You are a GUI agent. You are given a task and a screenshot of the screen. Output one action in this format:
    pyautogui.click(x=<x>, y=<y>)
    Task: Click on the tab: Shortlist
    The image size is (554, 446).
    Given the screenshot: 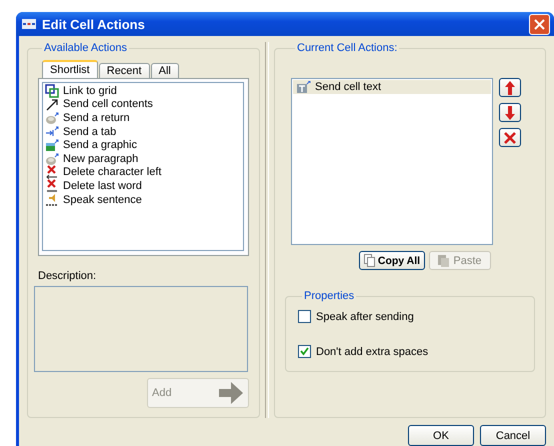 What is the action you would take?
    pyautogui.click(x=70, y=69)
    